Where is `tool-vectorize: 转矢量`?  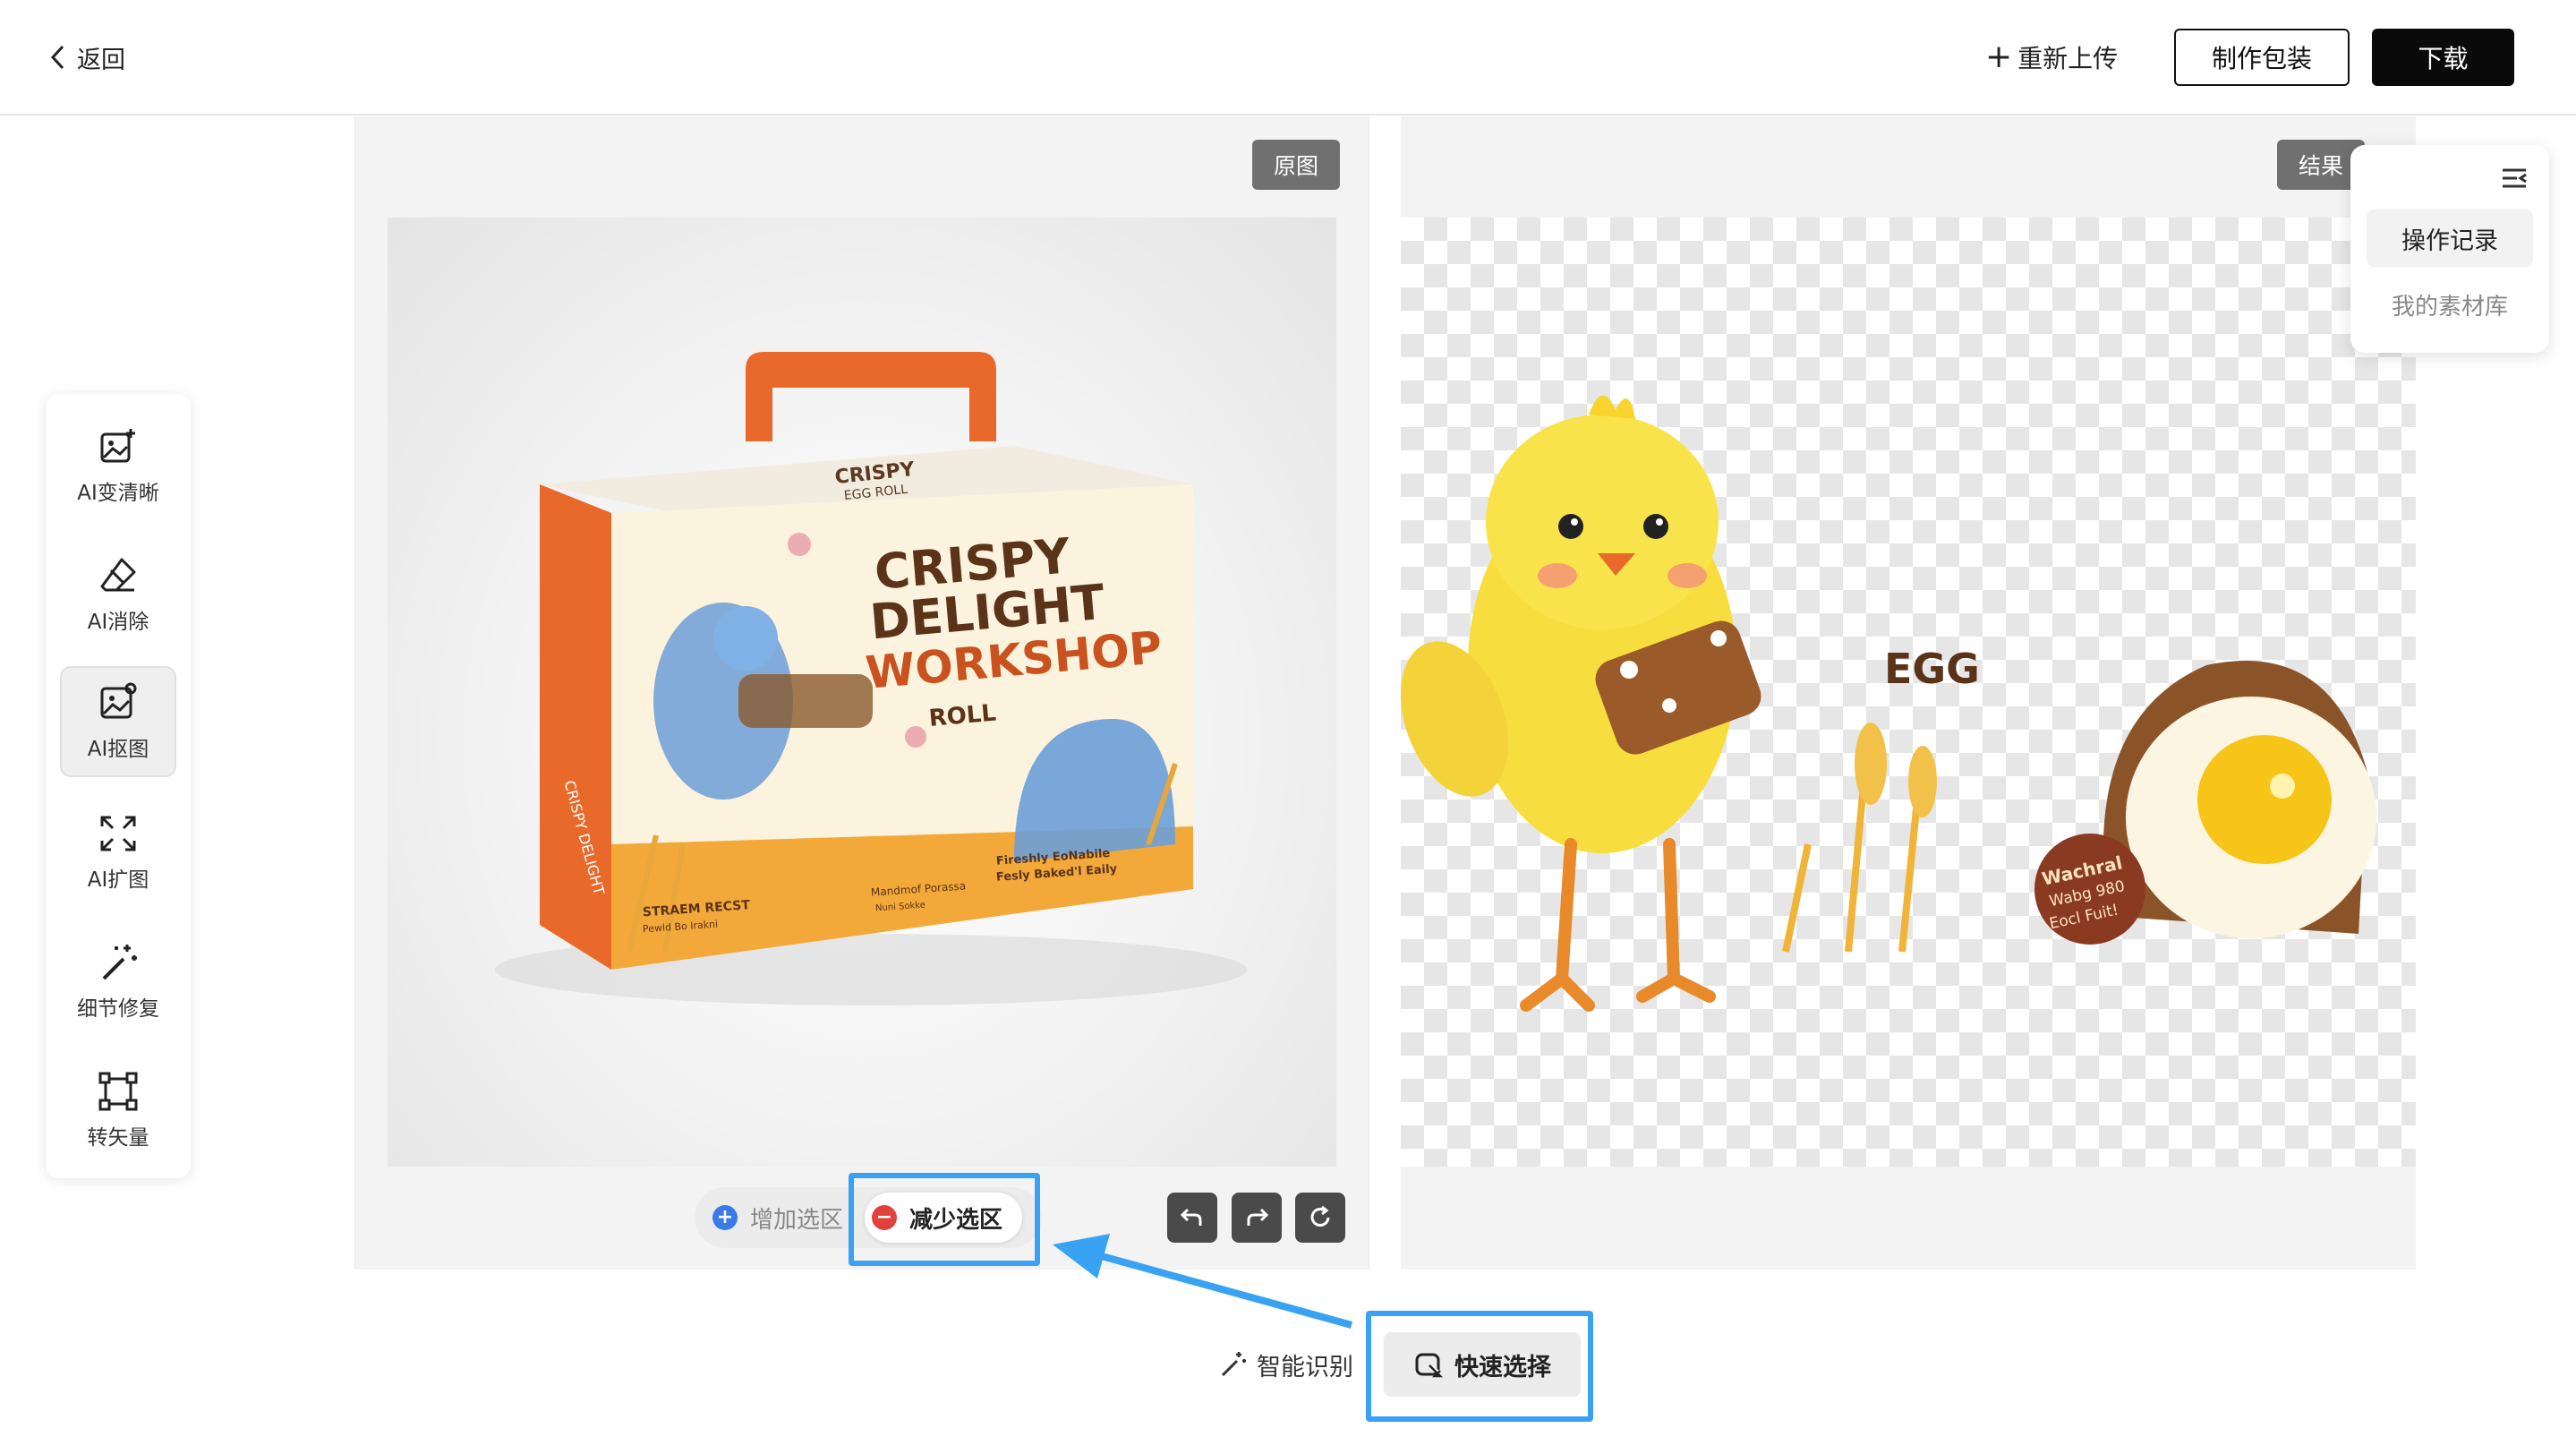 tool-vectorize: 转矢量 is located at coordinates (118, 1110).